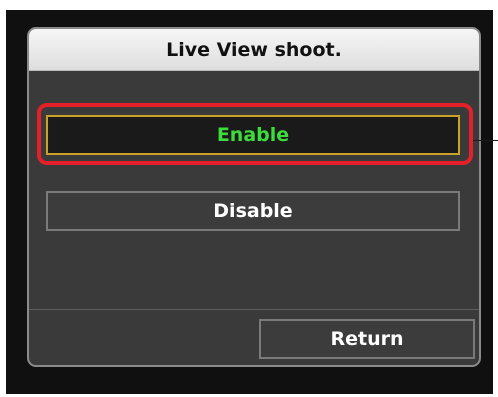  Describe the element at coordinates (255, 134) in the screenshot. I see `highlight-annotation-ring` at that location.